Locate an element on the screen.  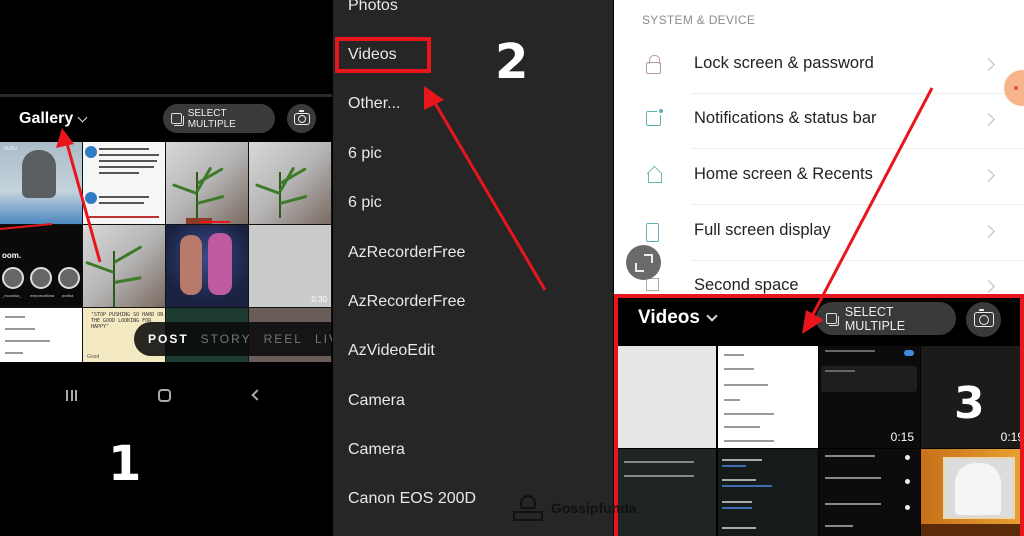
profile-name: pratha is located at coordinates (68, 295).